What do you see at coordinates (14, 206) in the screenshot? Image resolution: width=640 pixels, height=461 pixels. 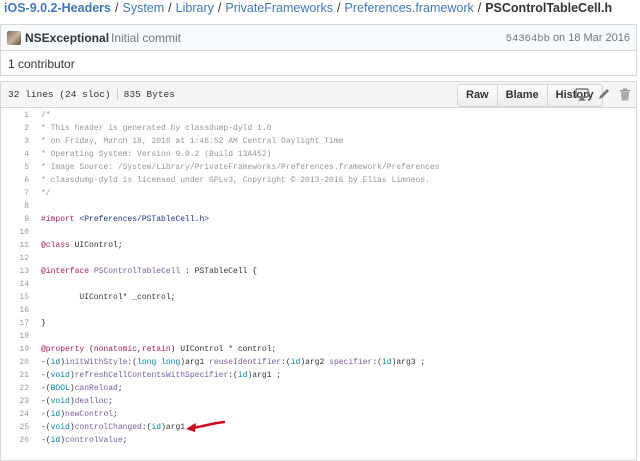 I see `line-number: 8` at bounding box center [14, 206].